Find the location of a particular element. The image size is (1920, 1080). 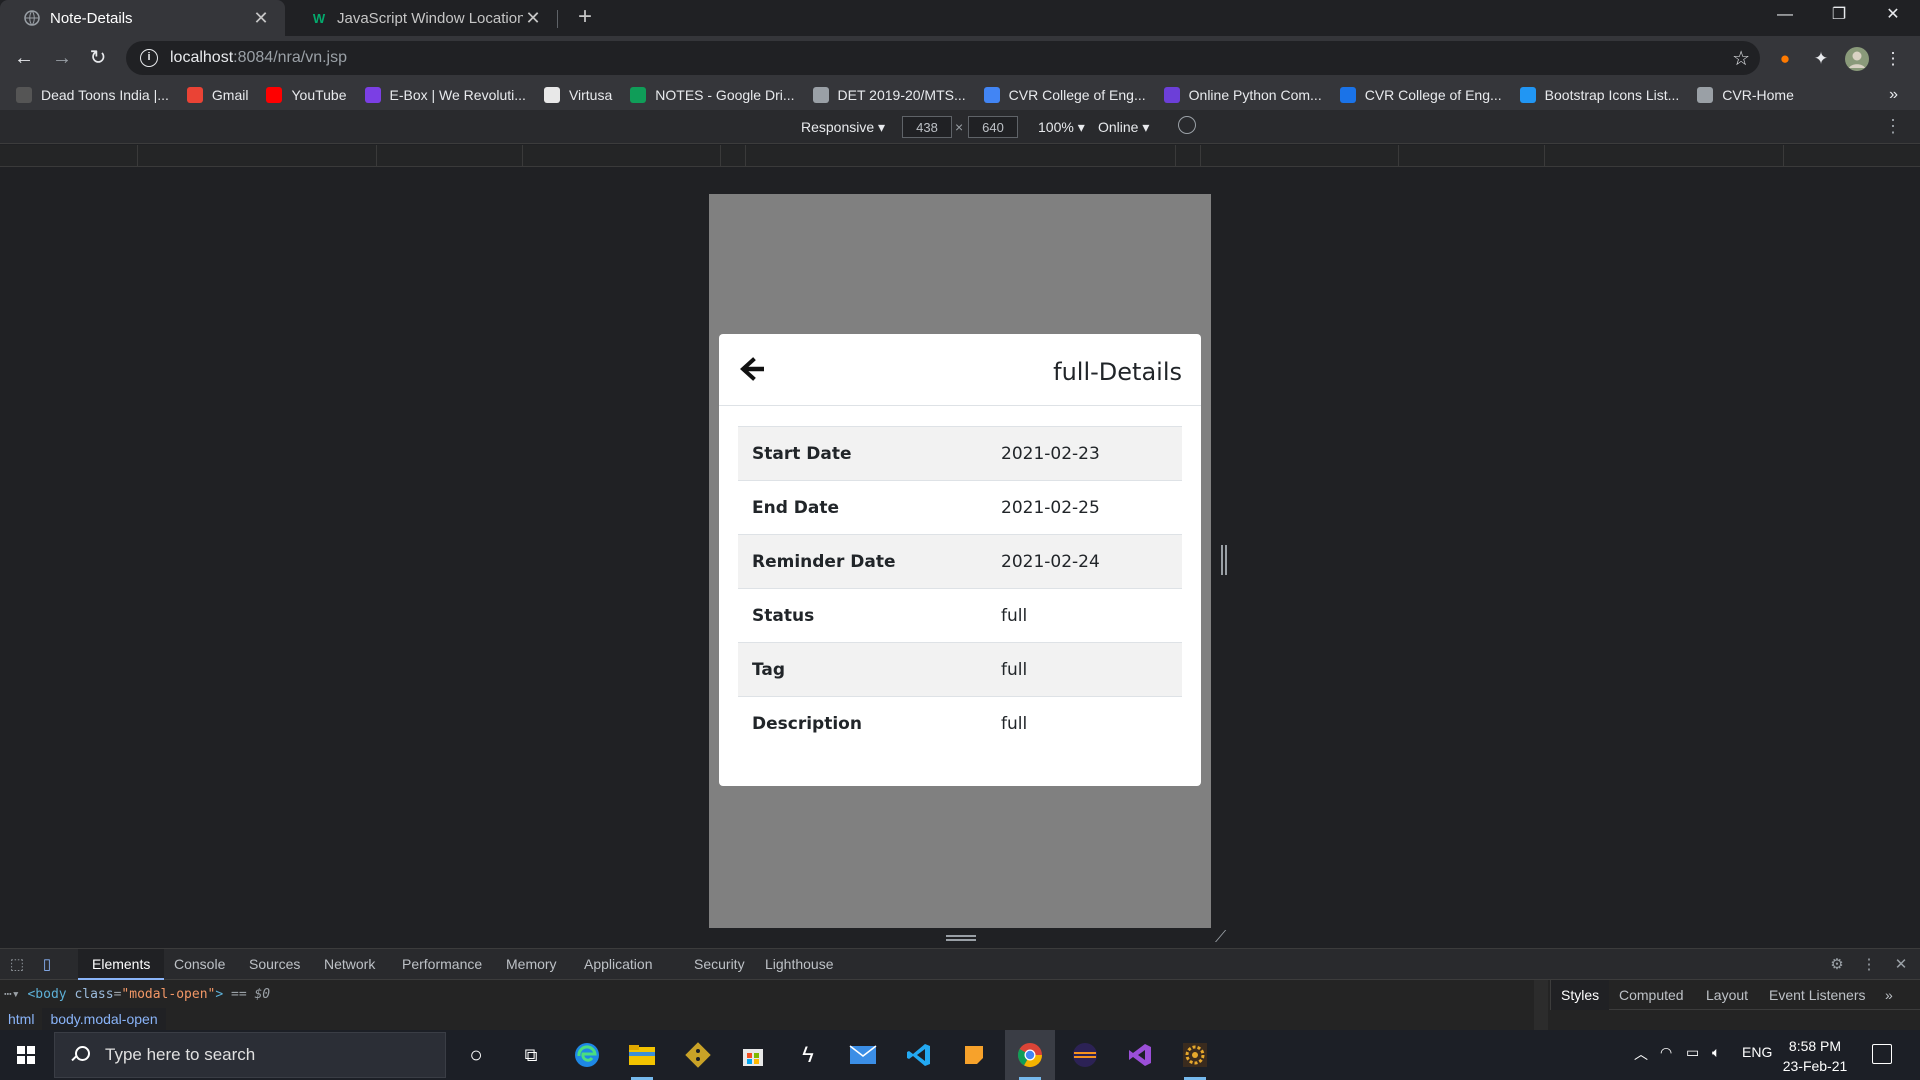

new-tab-button: + is located at coordinates (585, 18).